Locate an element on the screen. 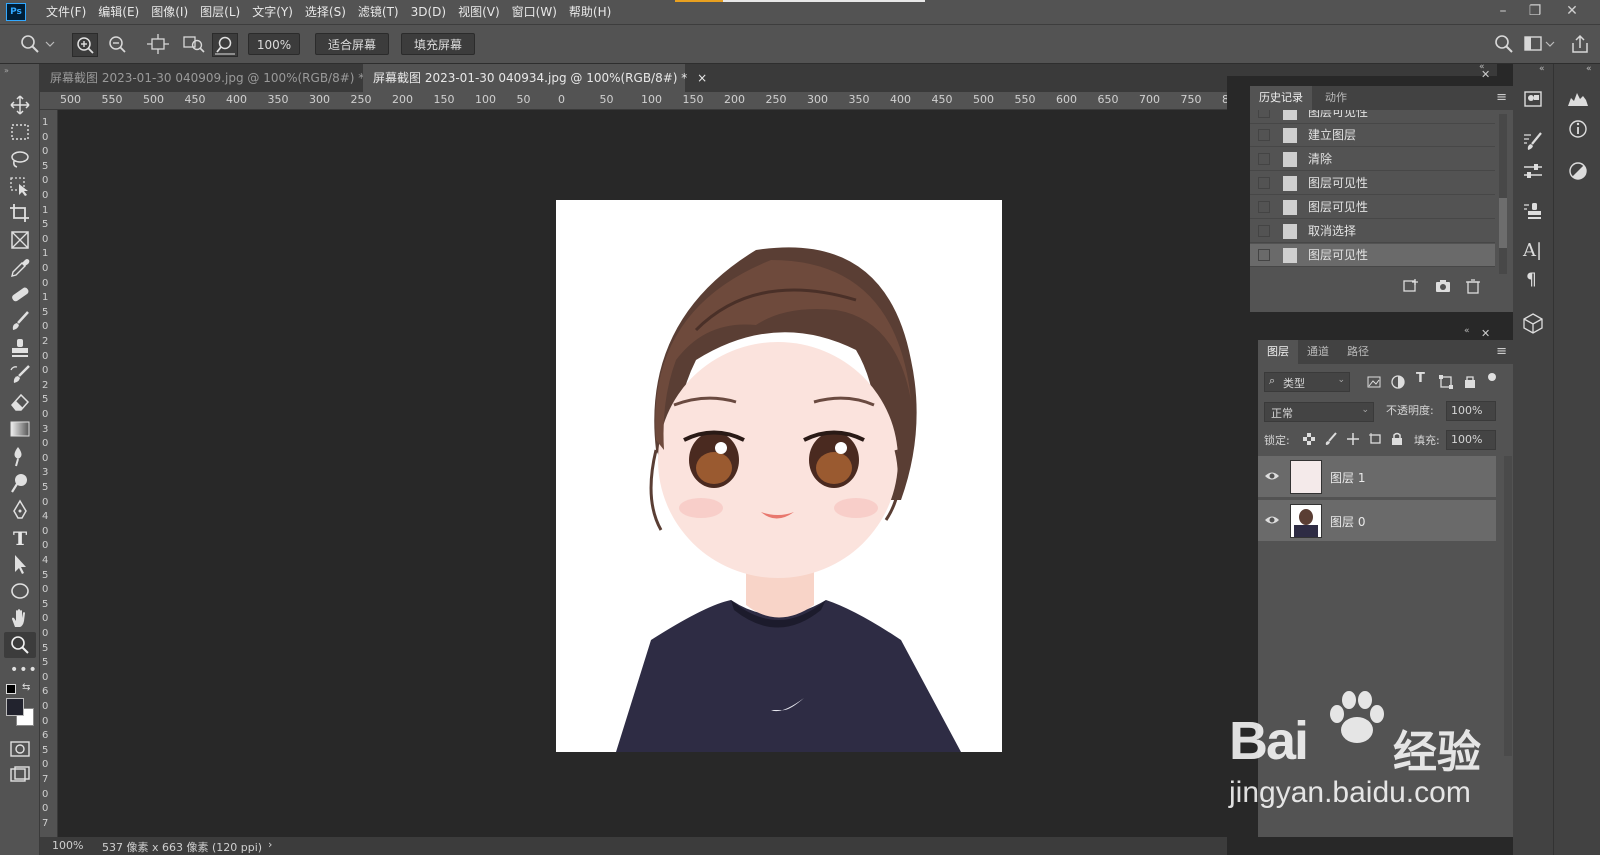 This screenshot has height=855, width=1600. frame-tool-icon is located at coordinates (20, 240).